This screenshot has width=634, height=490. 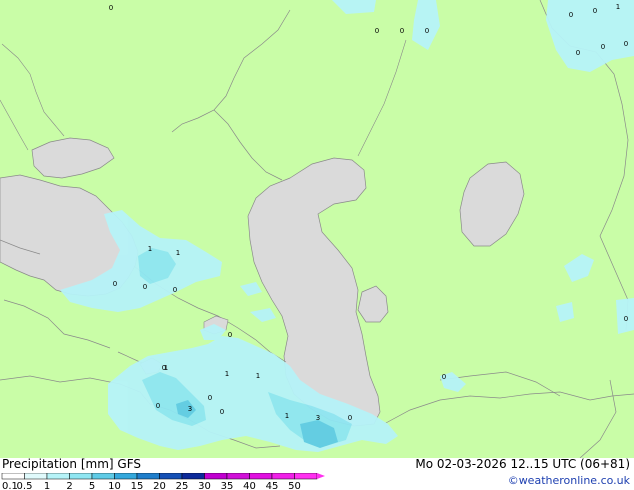 What do you see at coordinates (10, 485) in the screenshot?
I see `scale-label: 0.1` at bounding box center [10, 485].